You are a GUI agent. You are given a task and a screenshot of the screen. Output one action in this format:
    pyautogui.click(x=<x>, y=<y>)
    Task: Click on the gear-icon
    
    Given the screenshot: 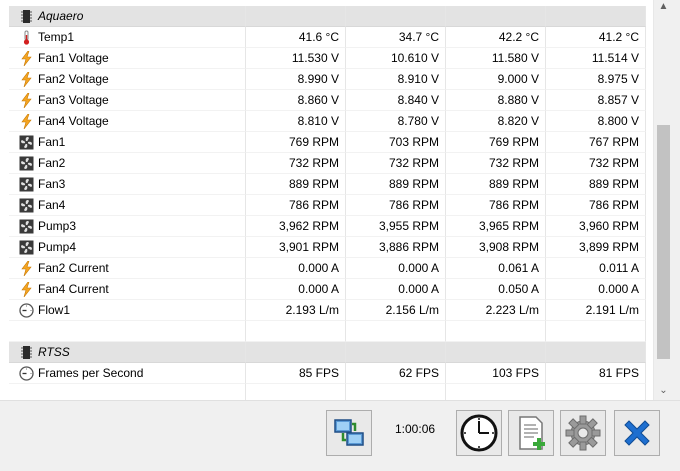 What is the action you would take?
    pyautogui.click(x=583, y=436)
    